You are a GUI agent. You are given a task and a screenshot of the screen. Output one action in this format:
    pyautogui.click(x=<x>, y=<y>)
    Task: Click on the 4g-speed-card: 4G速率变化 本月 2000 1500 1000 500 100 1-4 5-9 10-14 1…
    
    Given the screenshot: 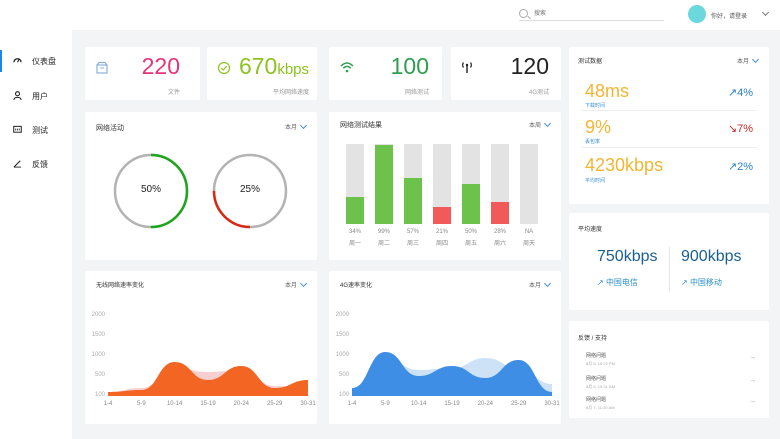 What is the action you would take?
    pyautogui.click(x=445, y=347)
    